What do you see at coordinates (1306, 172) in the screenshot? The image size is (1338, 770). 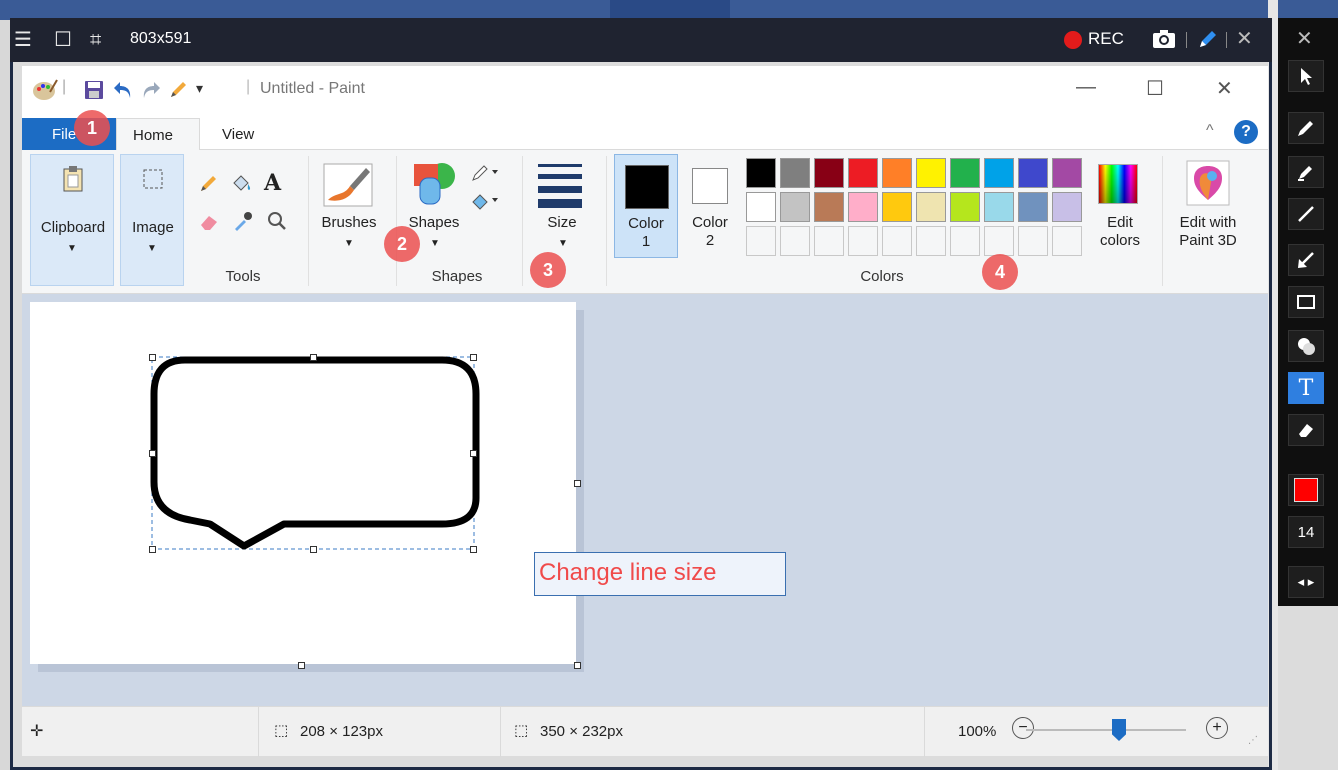 I see `highlighter-tool-icon` at bounding box center [1306, 172].